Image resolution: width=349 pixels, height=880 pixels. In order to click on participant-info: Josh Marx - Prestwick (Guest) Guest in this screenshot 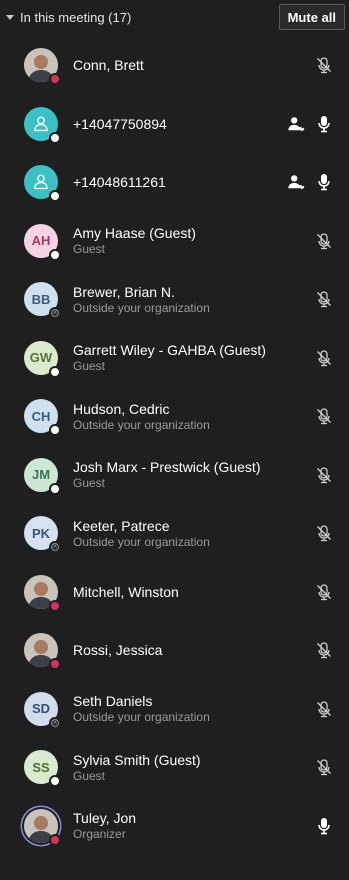, I will do `click(211, 474)`.